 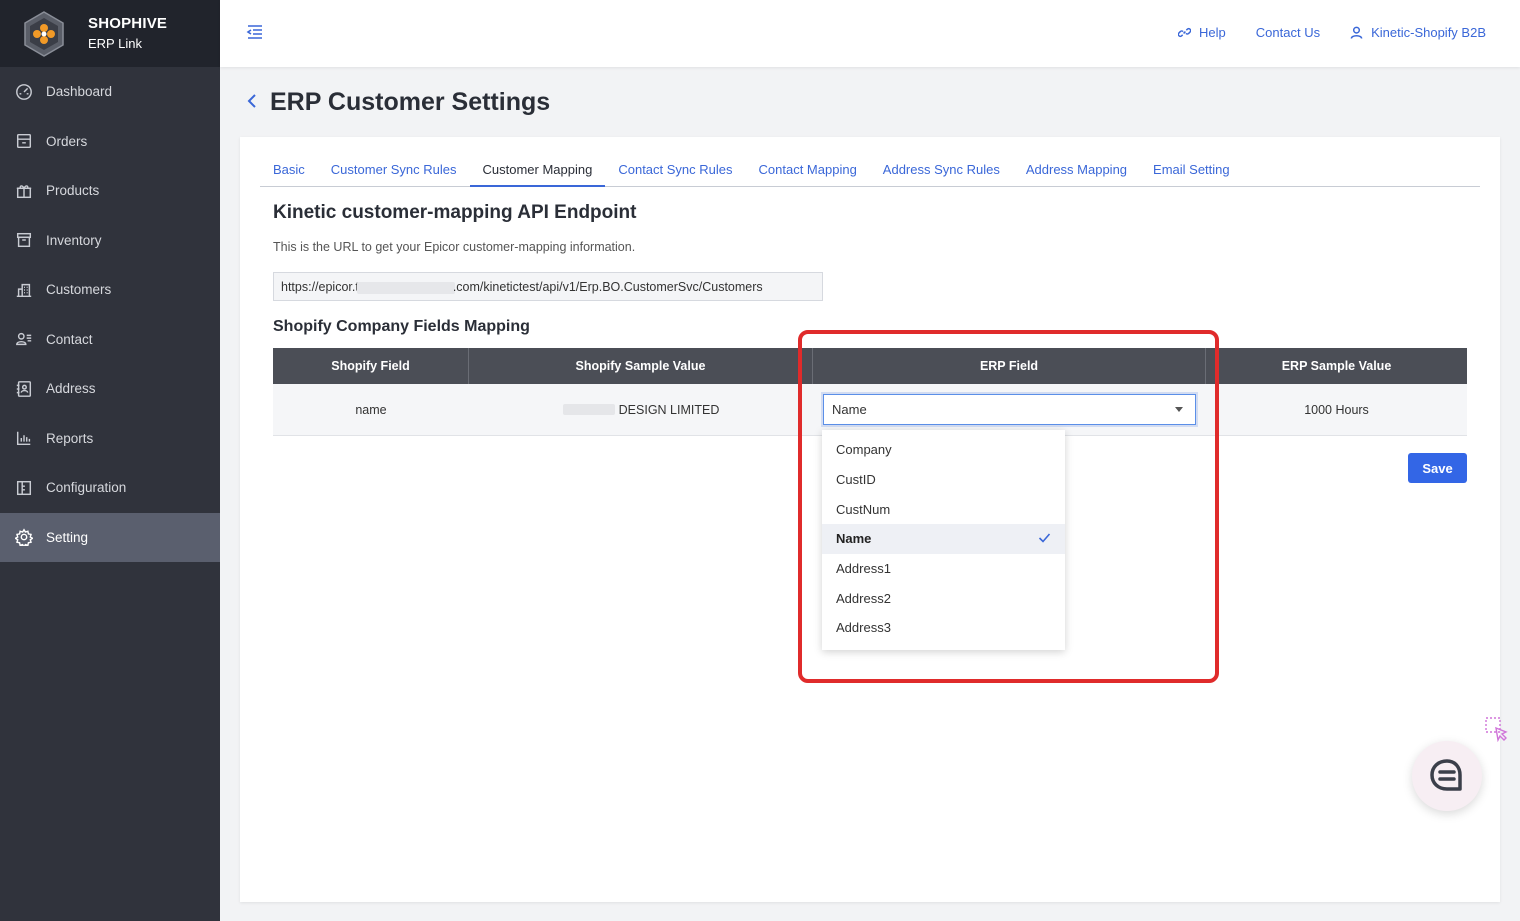 What do you see at coordinates (1356, 32) in the screenshot?
I see `user-icon` at bounding box center [1356, 32].